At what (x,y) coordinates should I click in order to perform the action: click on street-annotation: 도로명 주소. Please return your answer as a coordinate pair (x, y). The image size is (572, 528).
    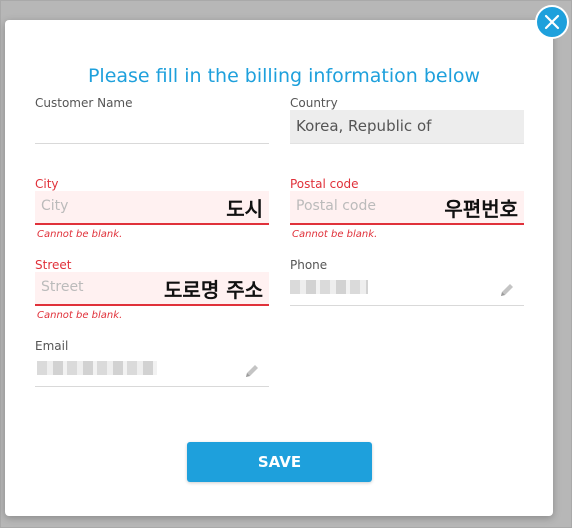
    Looking at the image, I should click on (213, 290).